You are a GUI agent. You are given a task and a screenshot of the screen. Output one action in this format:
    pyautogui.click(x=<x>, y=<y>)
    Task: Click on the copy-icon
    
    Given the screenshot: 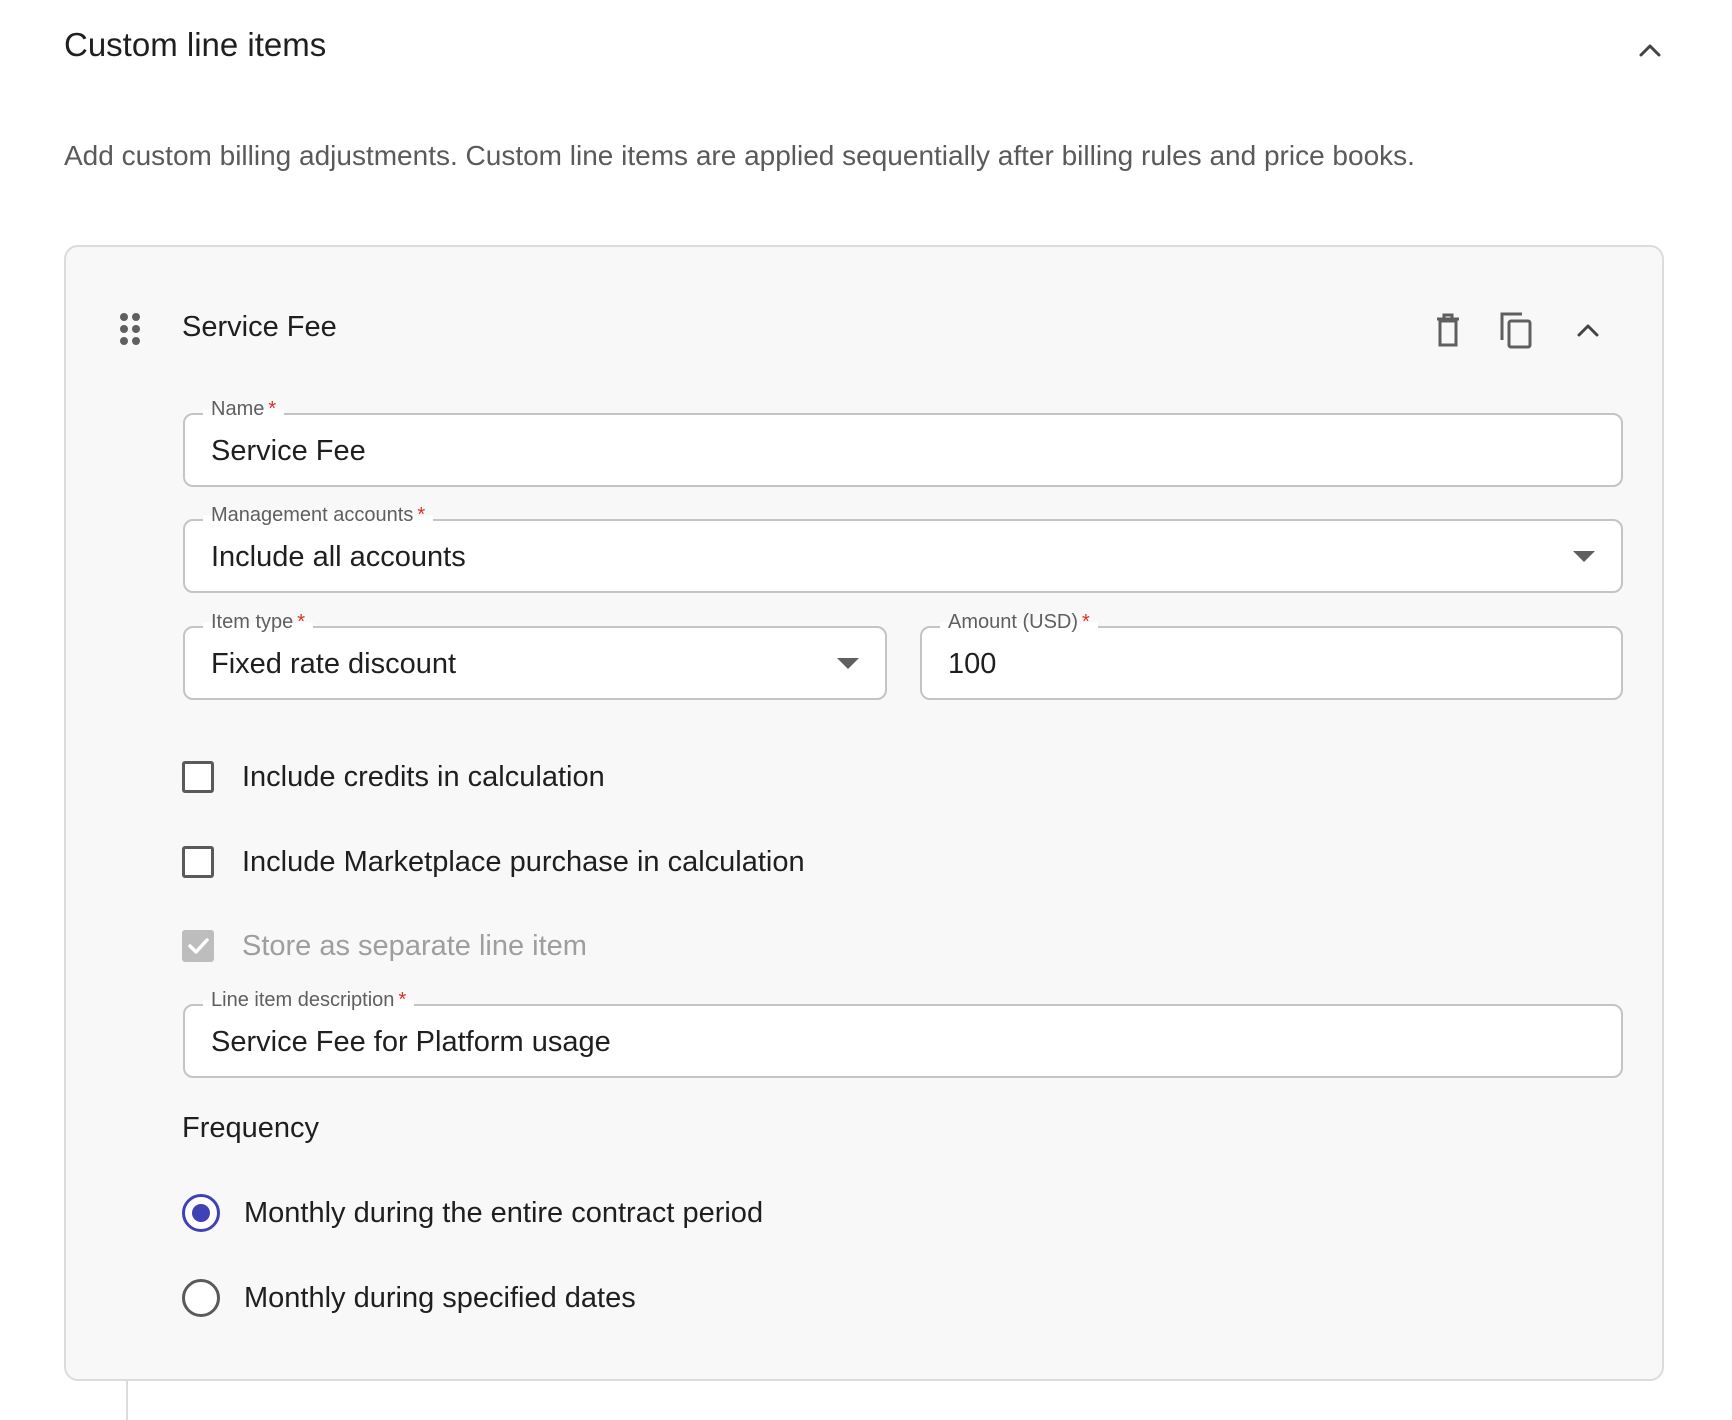 What is the action you would take?
    pyautogui.click(x=1516, y=330)
    